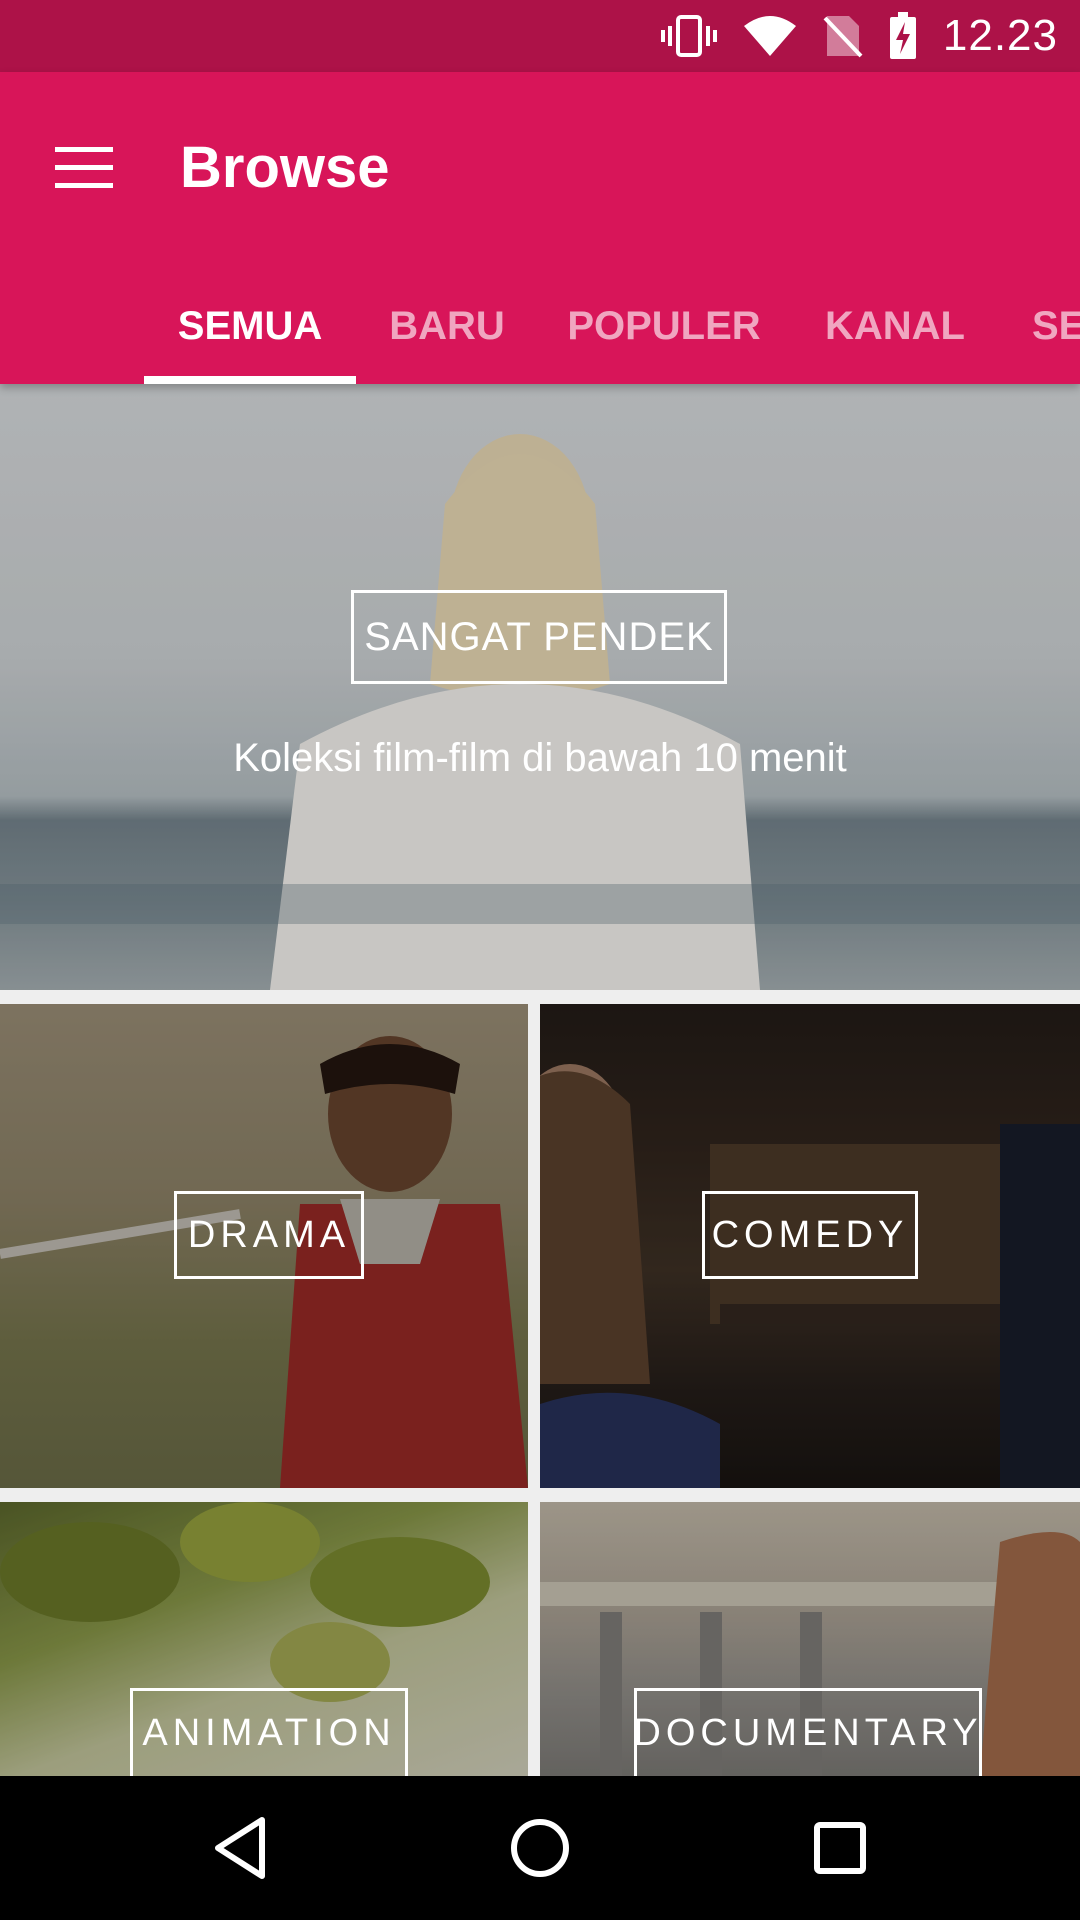 Image resolution: width=1080 pixels, height=1920 pixels. Describe the element at coordinates (269, 1235) in the screenshot. I see `category-label-drama: DRAMA` at that location.